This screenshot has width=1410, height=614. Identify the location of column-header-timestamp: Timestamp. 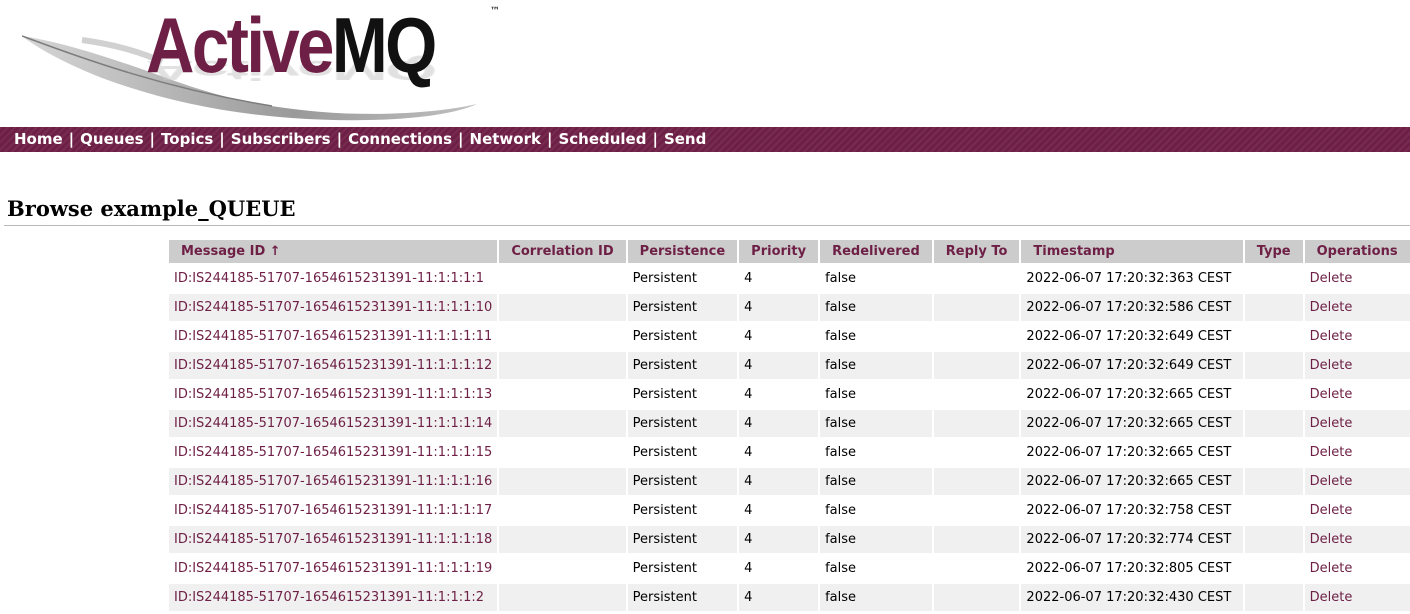
(1132, 251).